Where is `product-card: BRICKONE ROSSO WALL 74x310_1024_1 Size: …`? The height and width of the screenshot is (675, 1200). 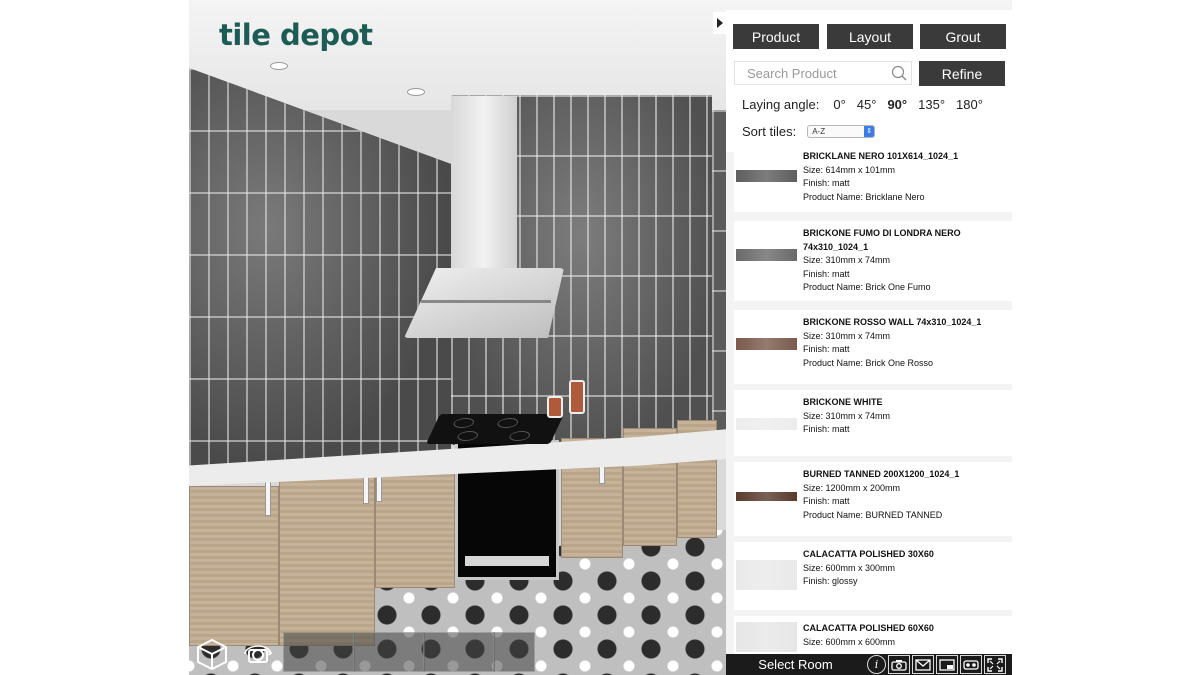 product-card: BRICKONE ROSSO WALL 74x310_1024_1 Size: … is located at coordinates (873, 347).